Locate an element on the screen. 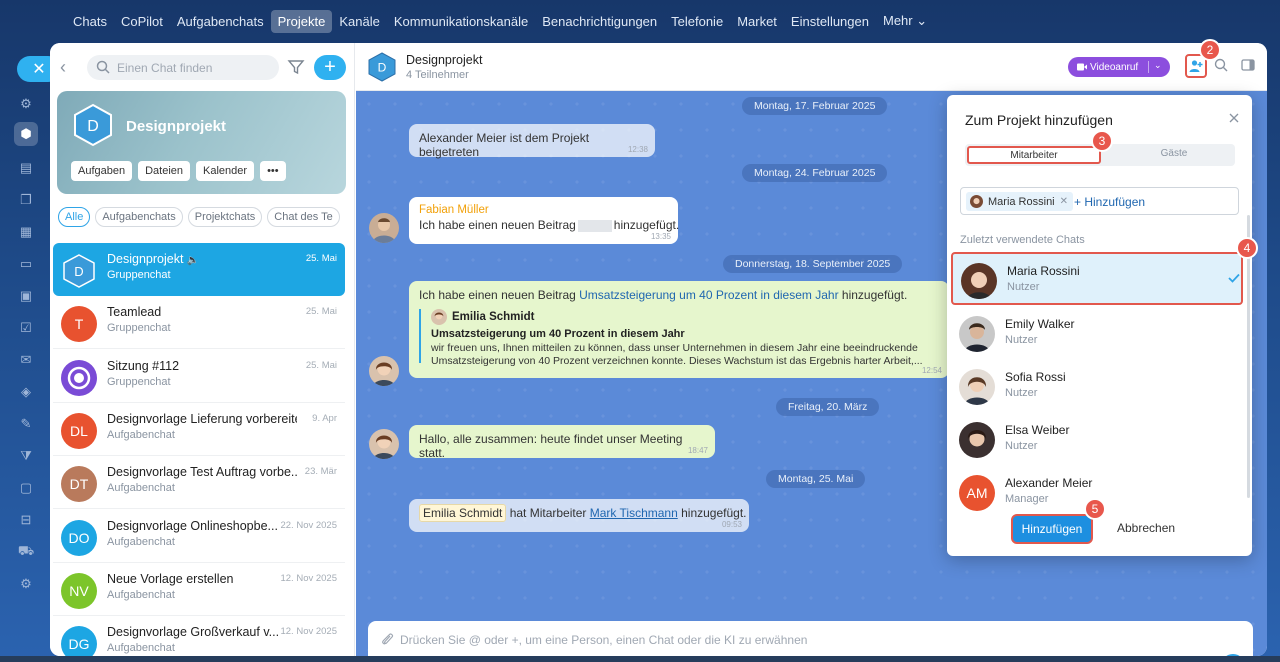  video-call-button: Videoanruf ⌄ is located at coordinates (1119, 67).